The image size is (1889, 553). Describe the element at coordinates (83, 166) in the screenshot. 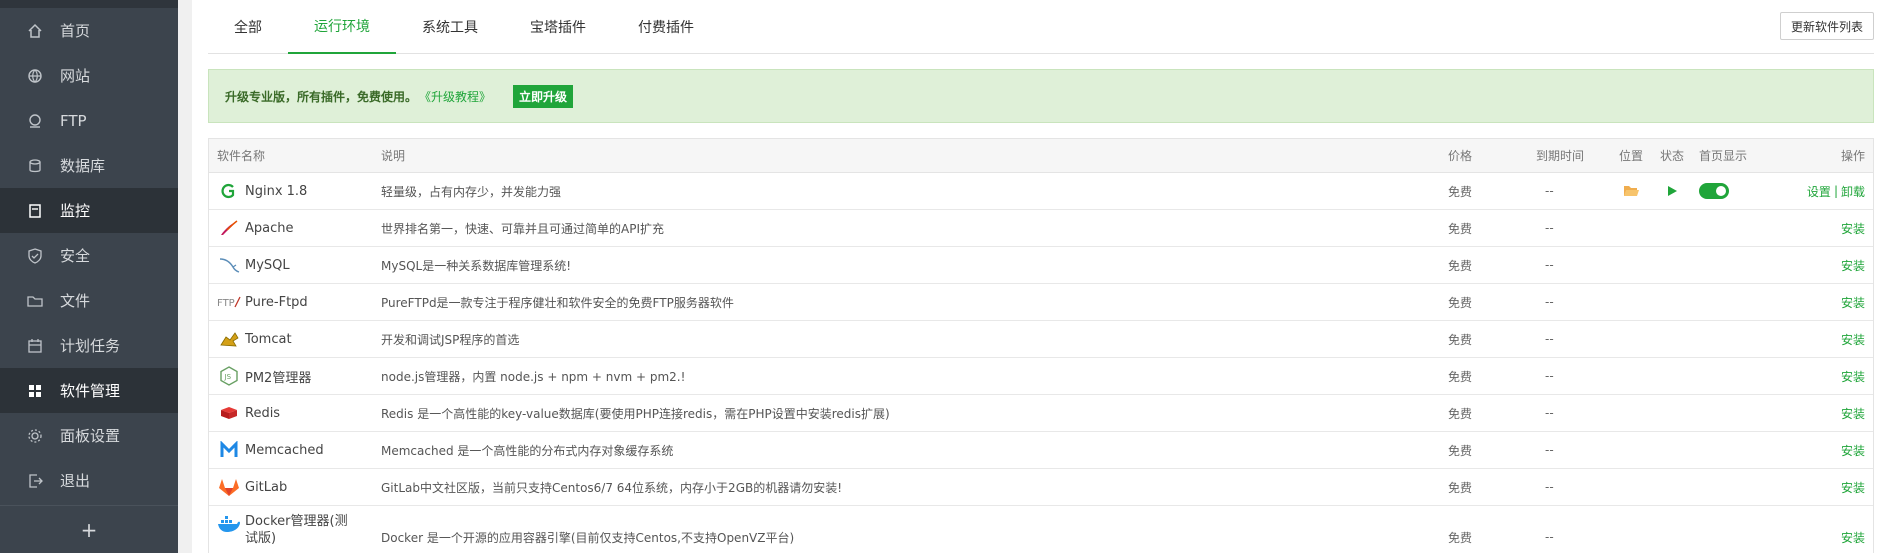

I see `sidebar-item-label: 数据库` at that location.